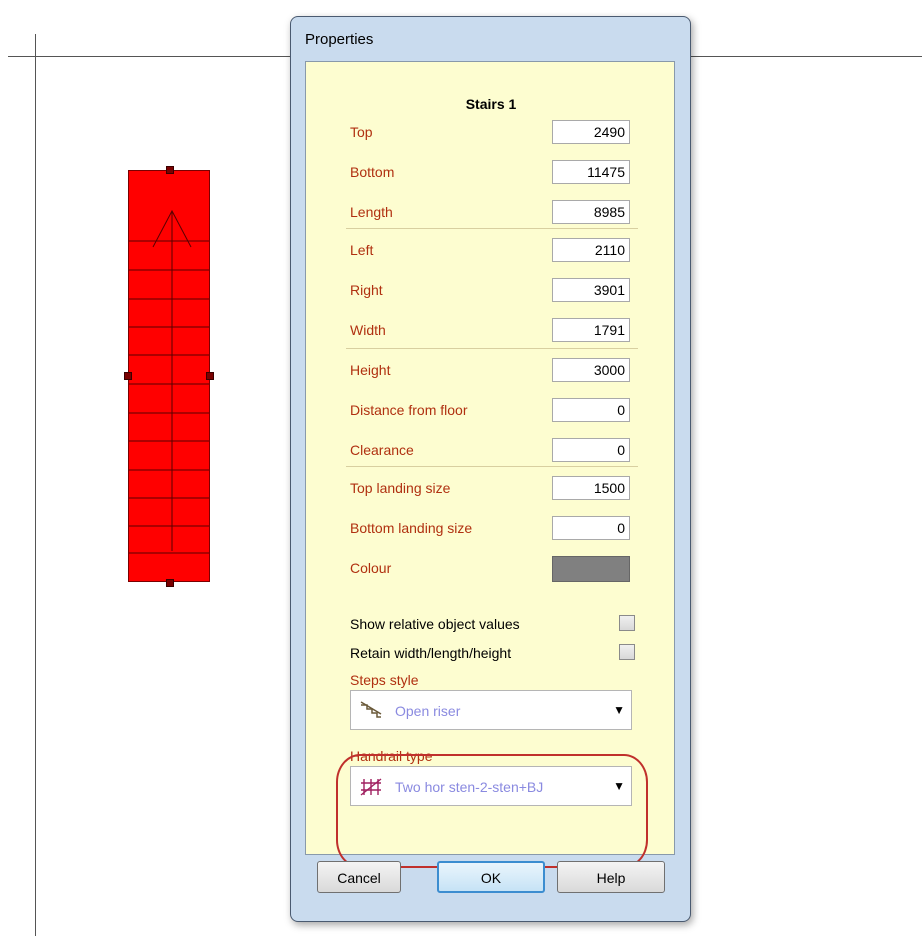  What do you see at coordinates (591, 132) in the screenshot?
I see `top-input` at bounding box center [591, 132].